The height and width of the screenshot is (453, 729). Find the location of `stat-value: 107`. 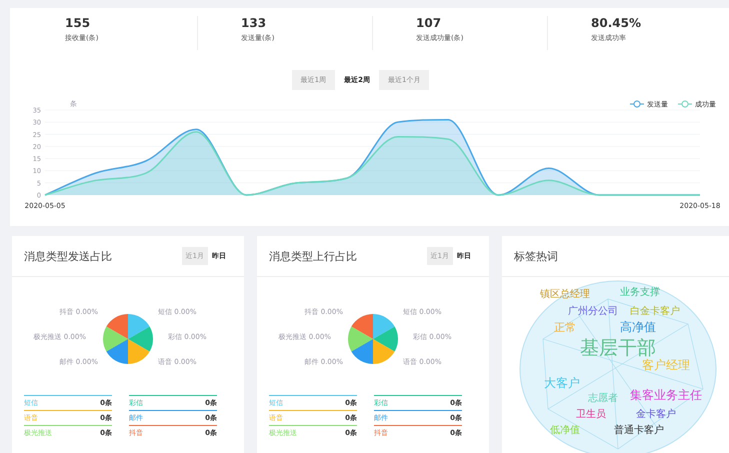

stat-value: 107 is located at coordinates (429, 23).